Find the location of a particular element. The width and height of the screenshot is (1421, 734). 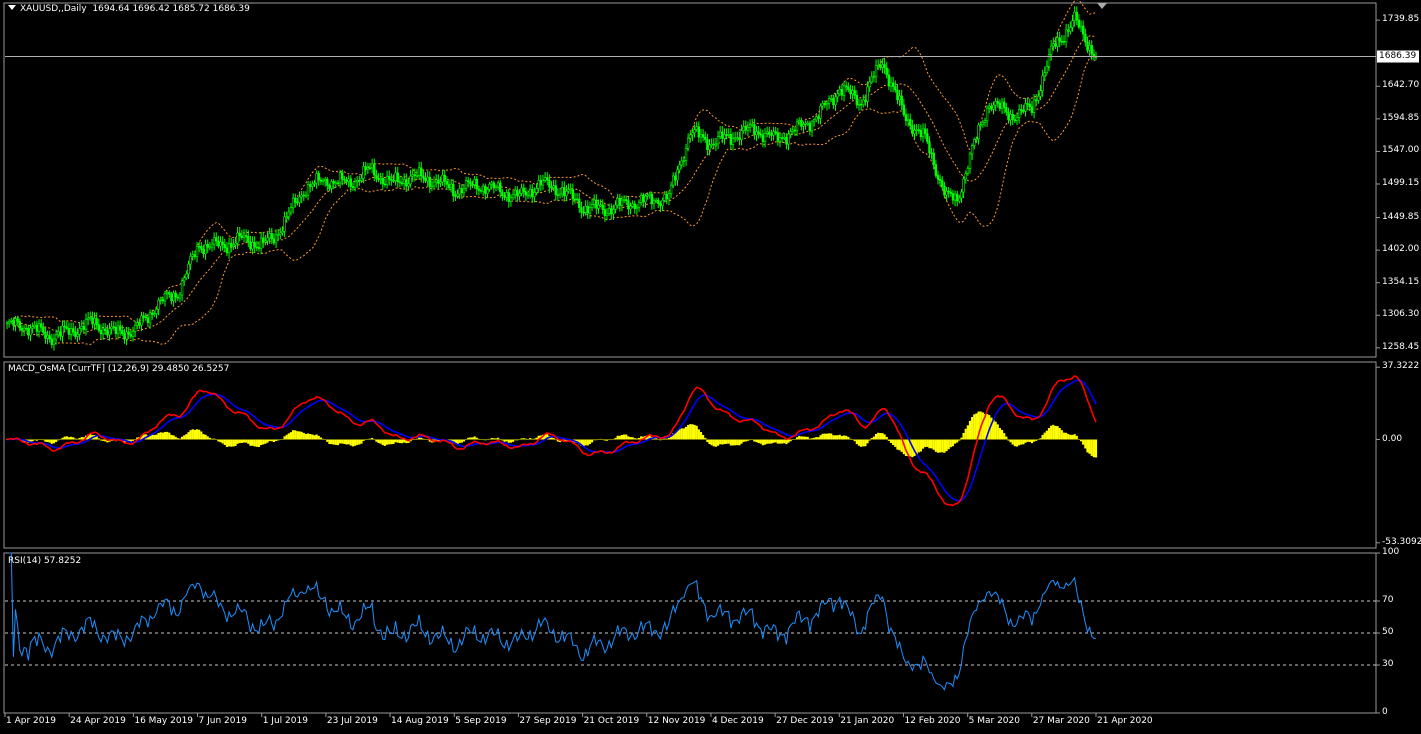

time-axis-label: 12 Feb 2020 is located at coordinates (932, 721).